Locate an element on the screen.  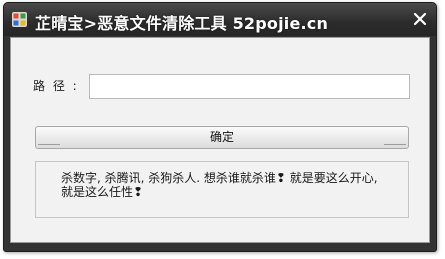
button-edge-right is located at coordinates (395, 144).